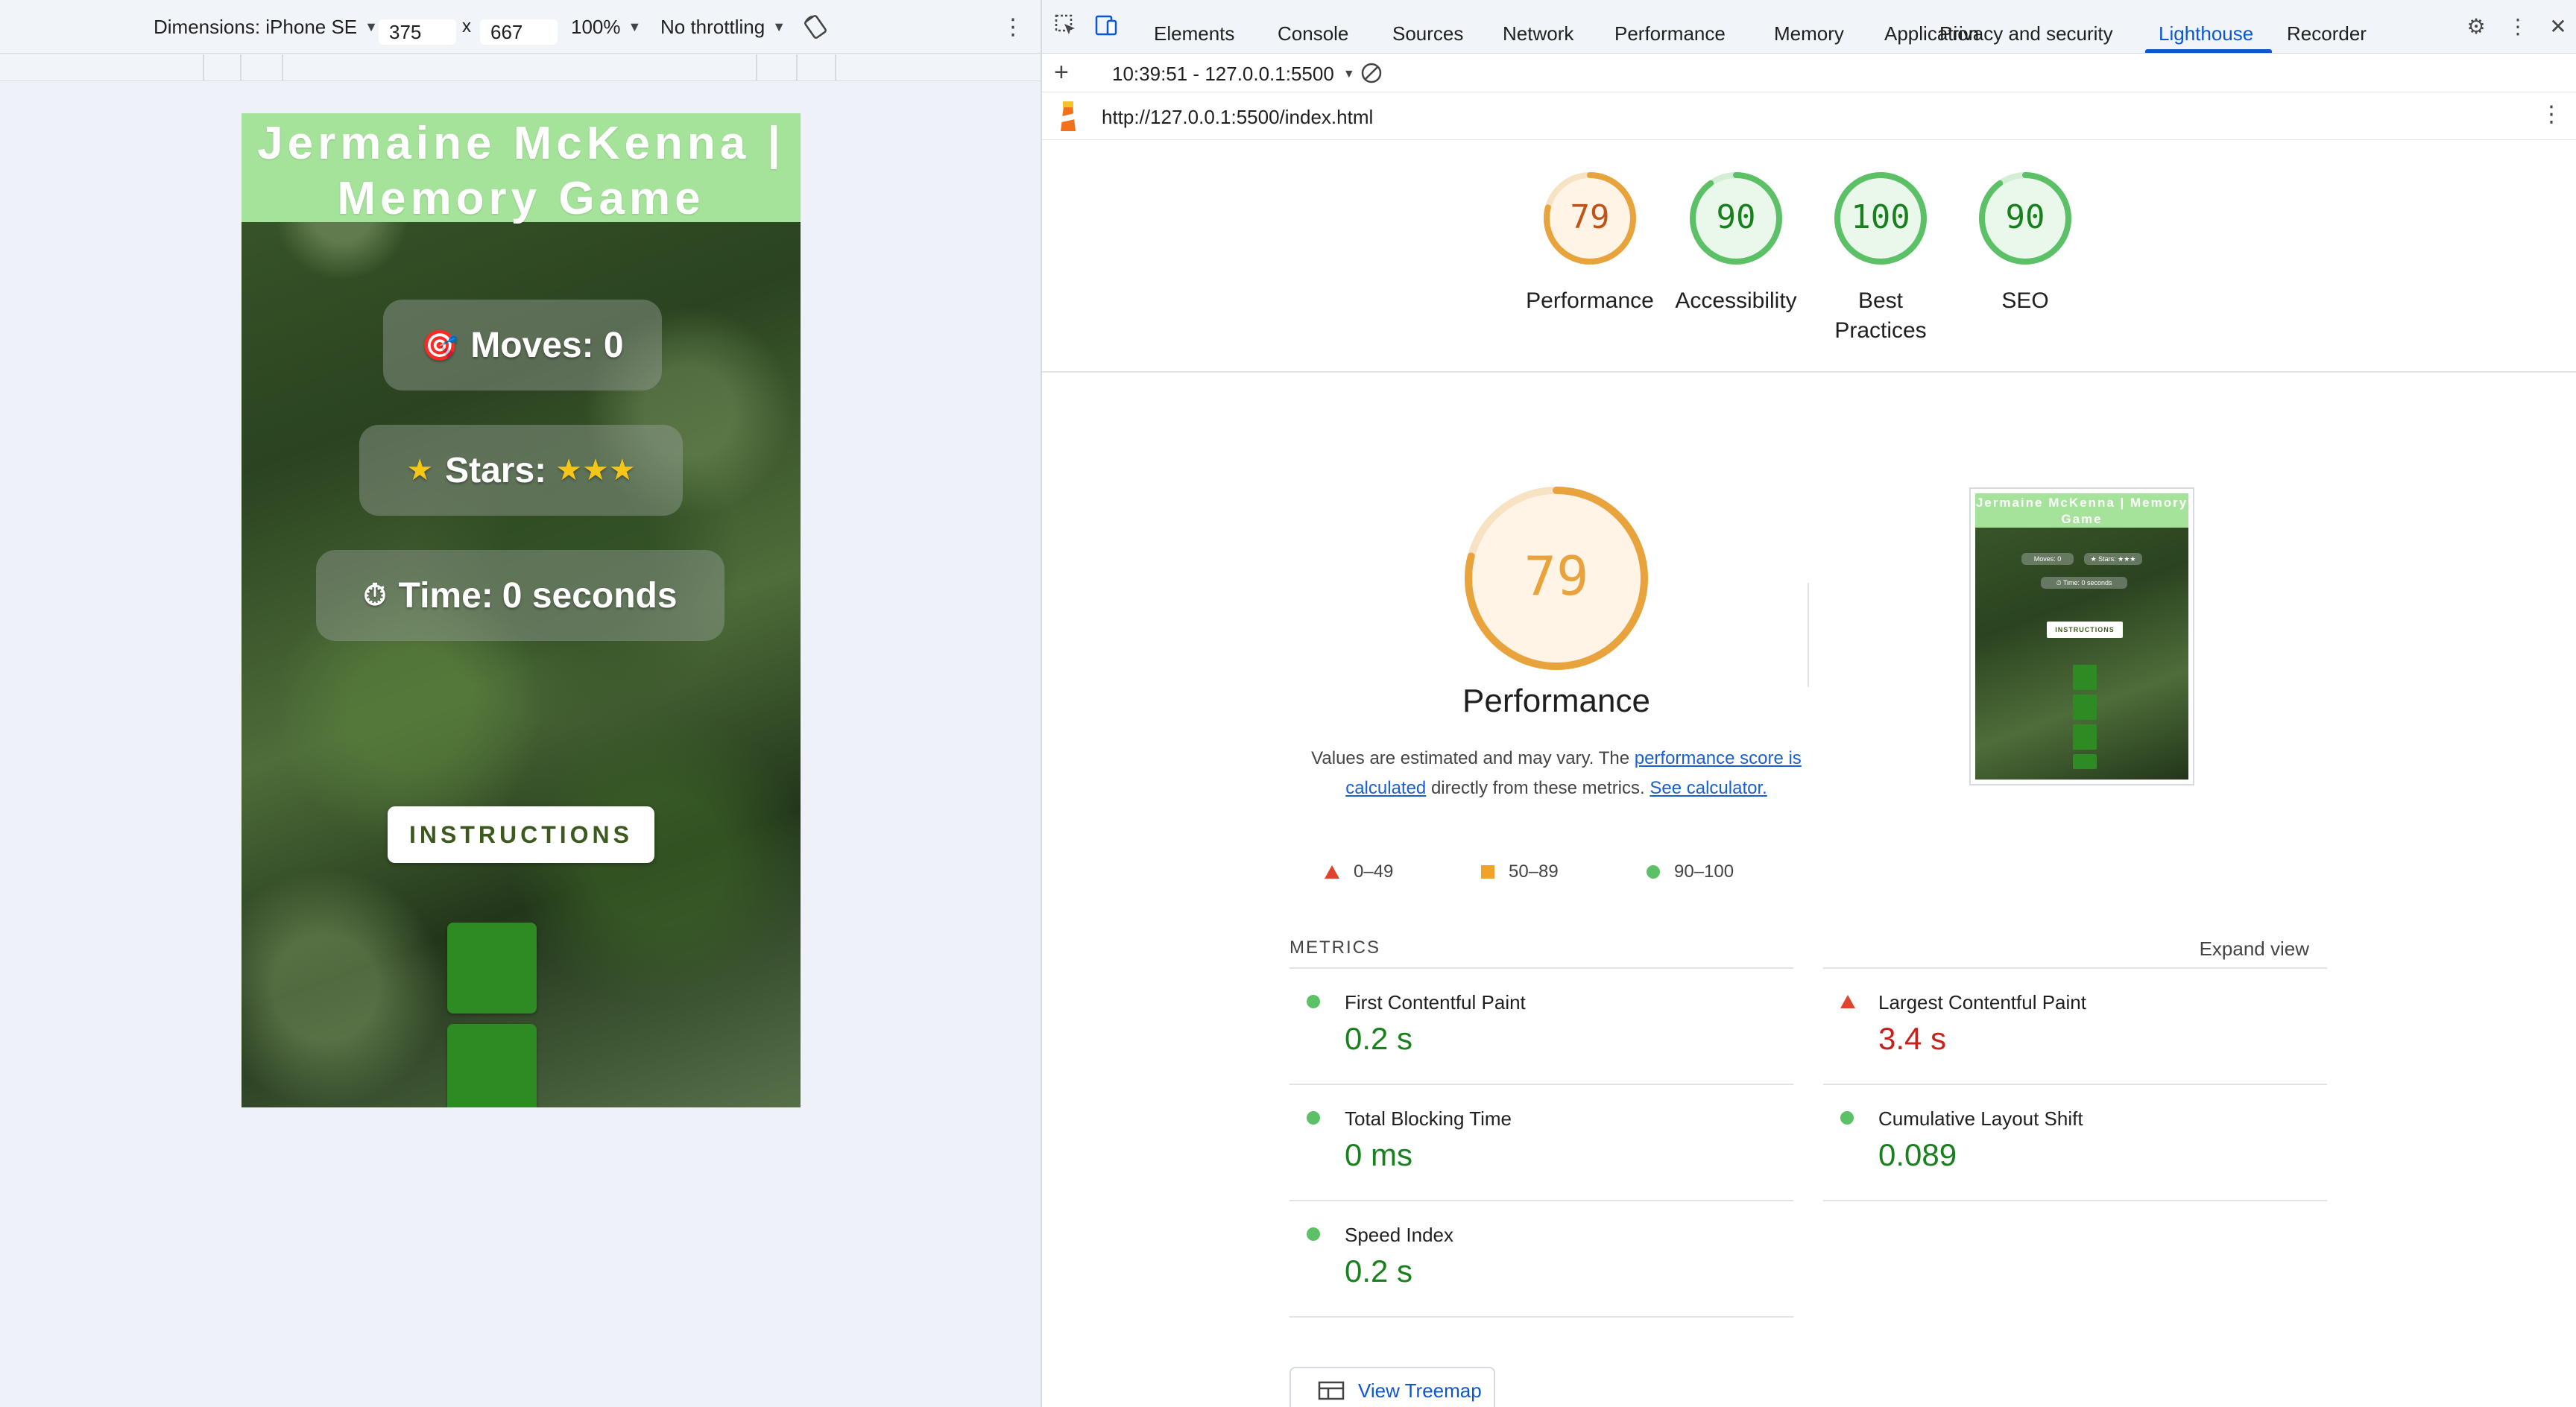 The height and width of the screenshot is (1407, 2576). Describe the element at coordinates (2327, 27) in the screenshot. I see `tab-recorder: Recorder` at that location.